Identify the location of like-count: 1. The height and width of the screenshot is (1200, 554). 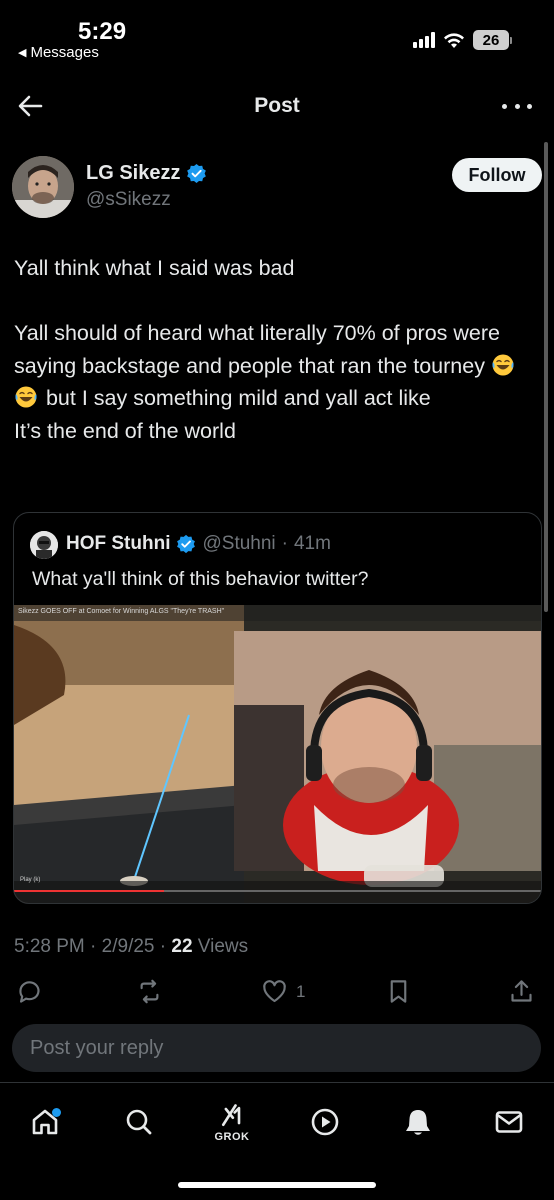
(301, 991).